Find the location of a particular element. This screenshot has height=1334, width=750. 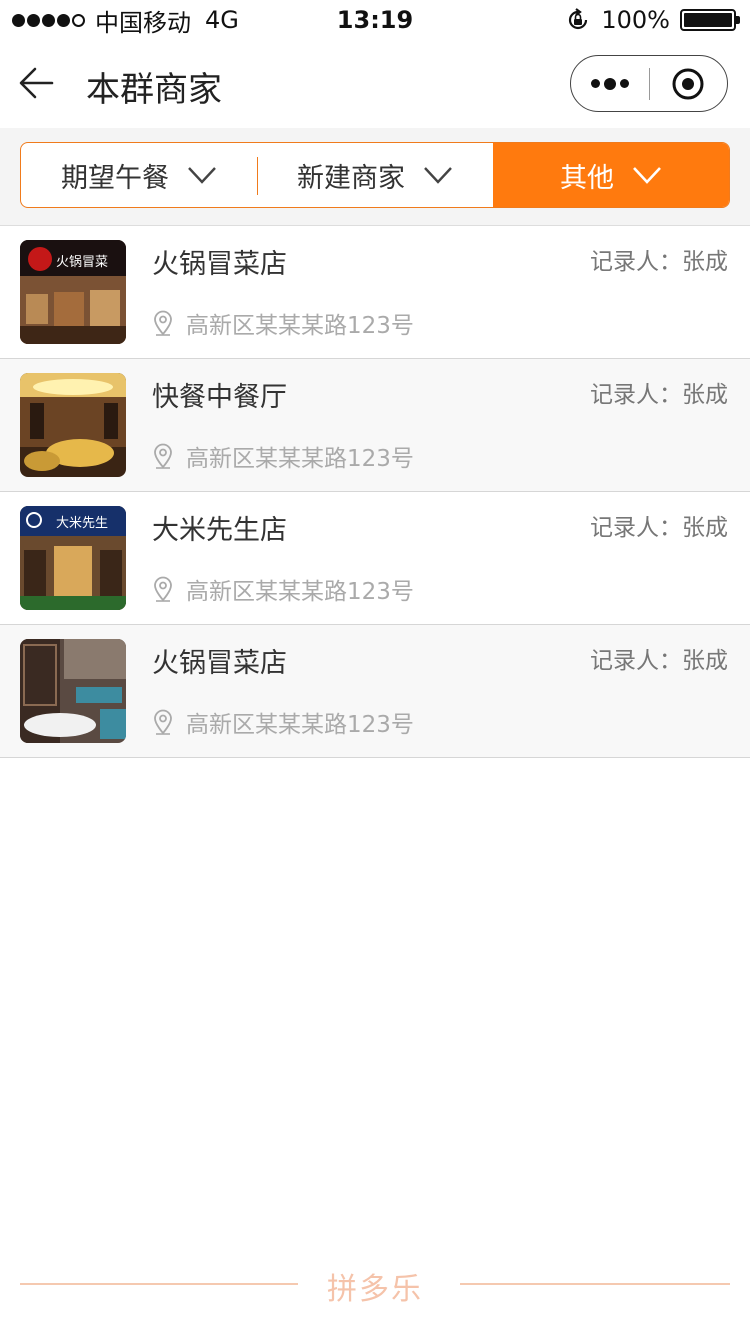

shop-sign-text: 大米先生 is located at coordinates (82, 523).